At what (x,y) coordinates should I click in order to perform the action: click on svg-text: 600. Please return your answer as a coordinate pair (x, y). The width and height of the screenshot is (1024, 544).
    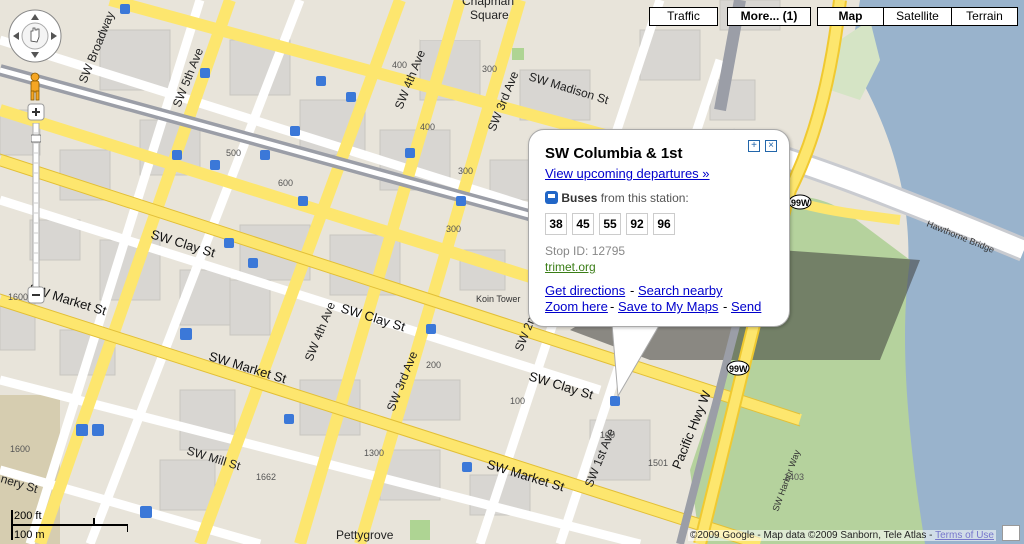
    Looking at the image, I should click on (285, 183).